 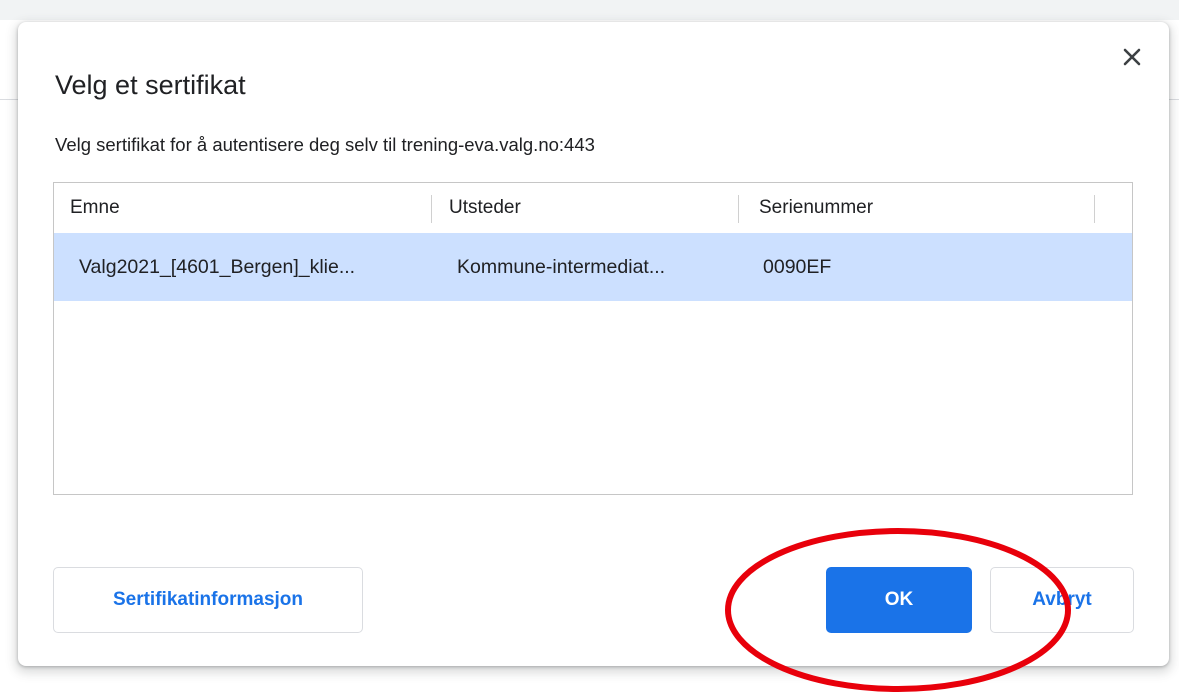 I want to click on column-header-subject: Emne, so click(x=243, y=208).